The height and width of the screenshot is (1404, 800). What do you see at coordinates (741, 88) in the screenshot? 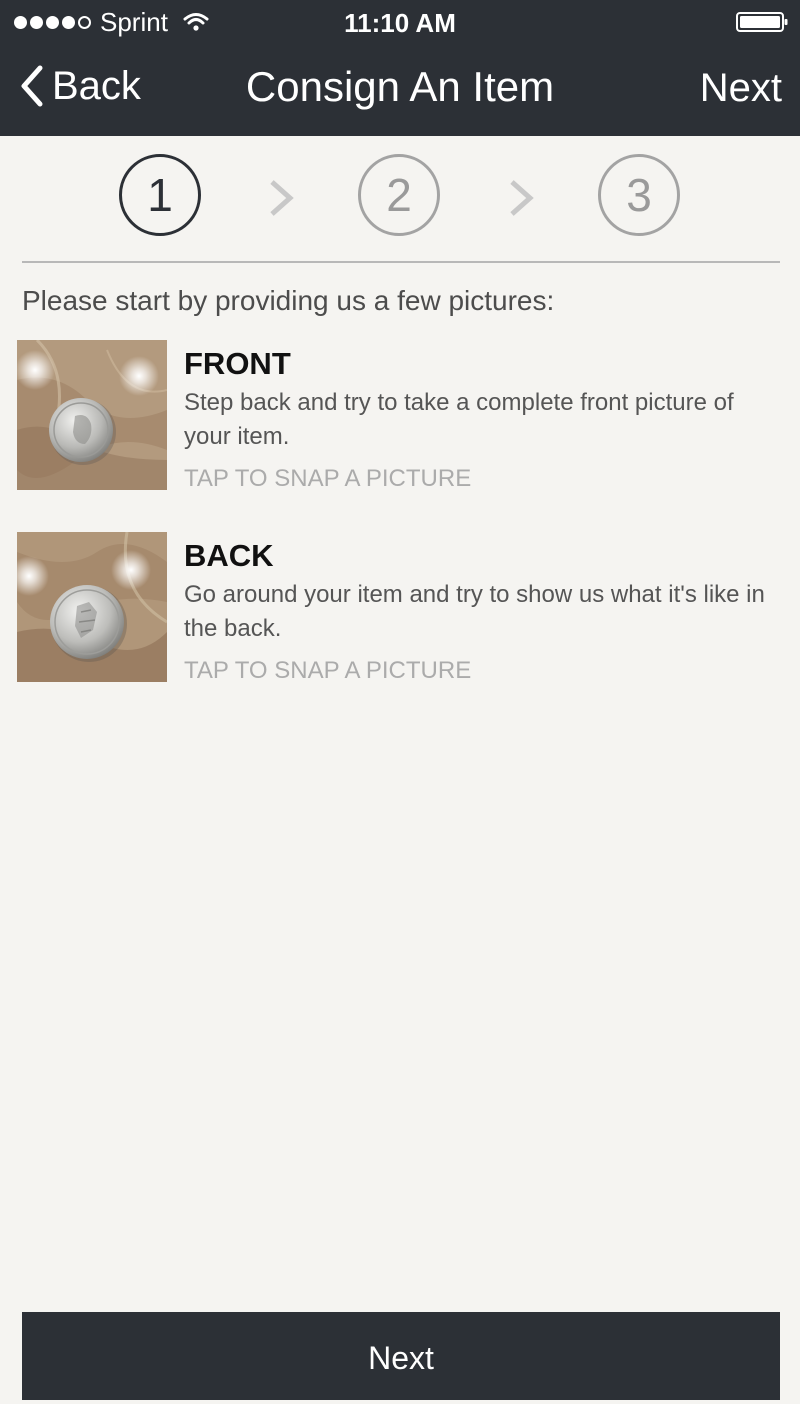
I see `nav-next-button: Next` at bounding box center [741, 88].